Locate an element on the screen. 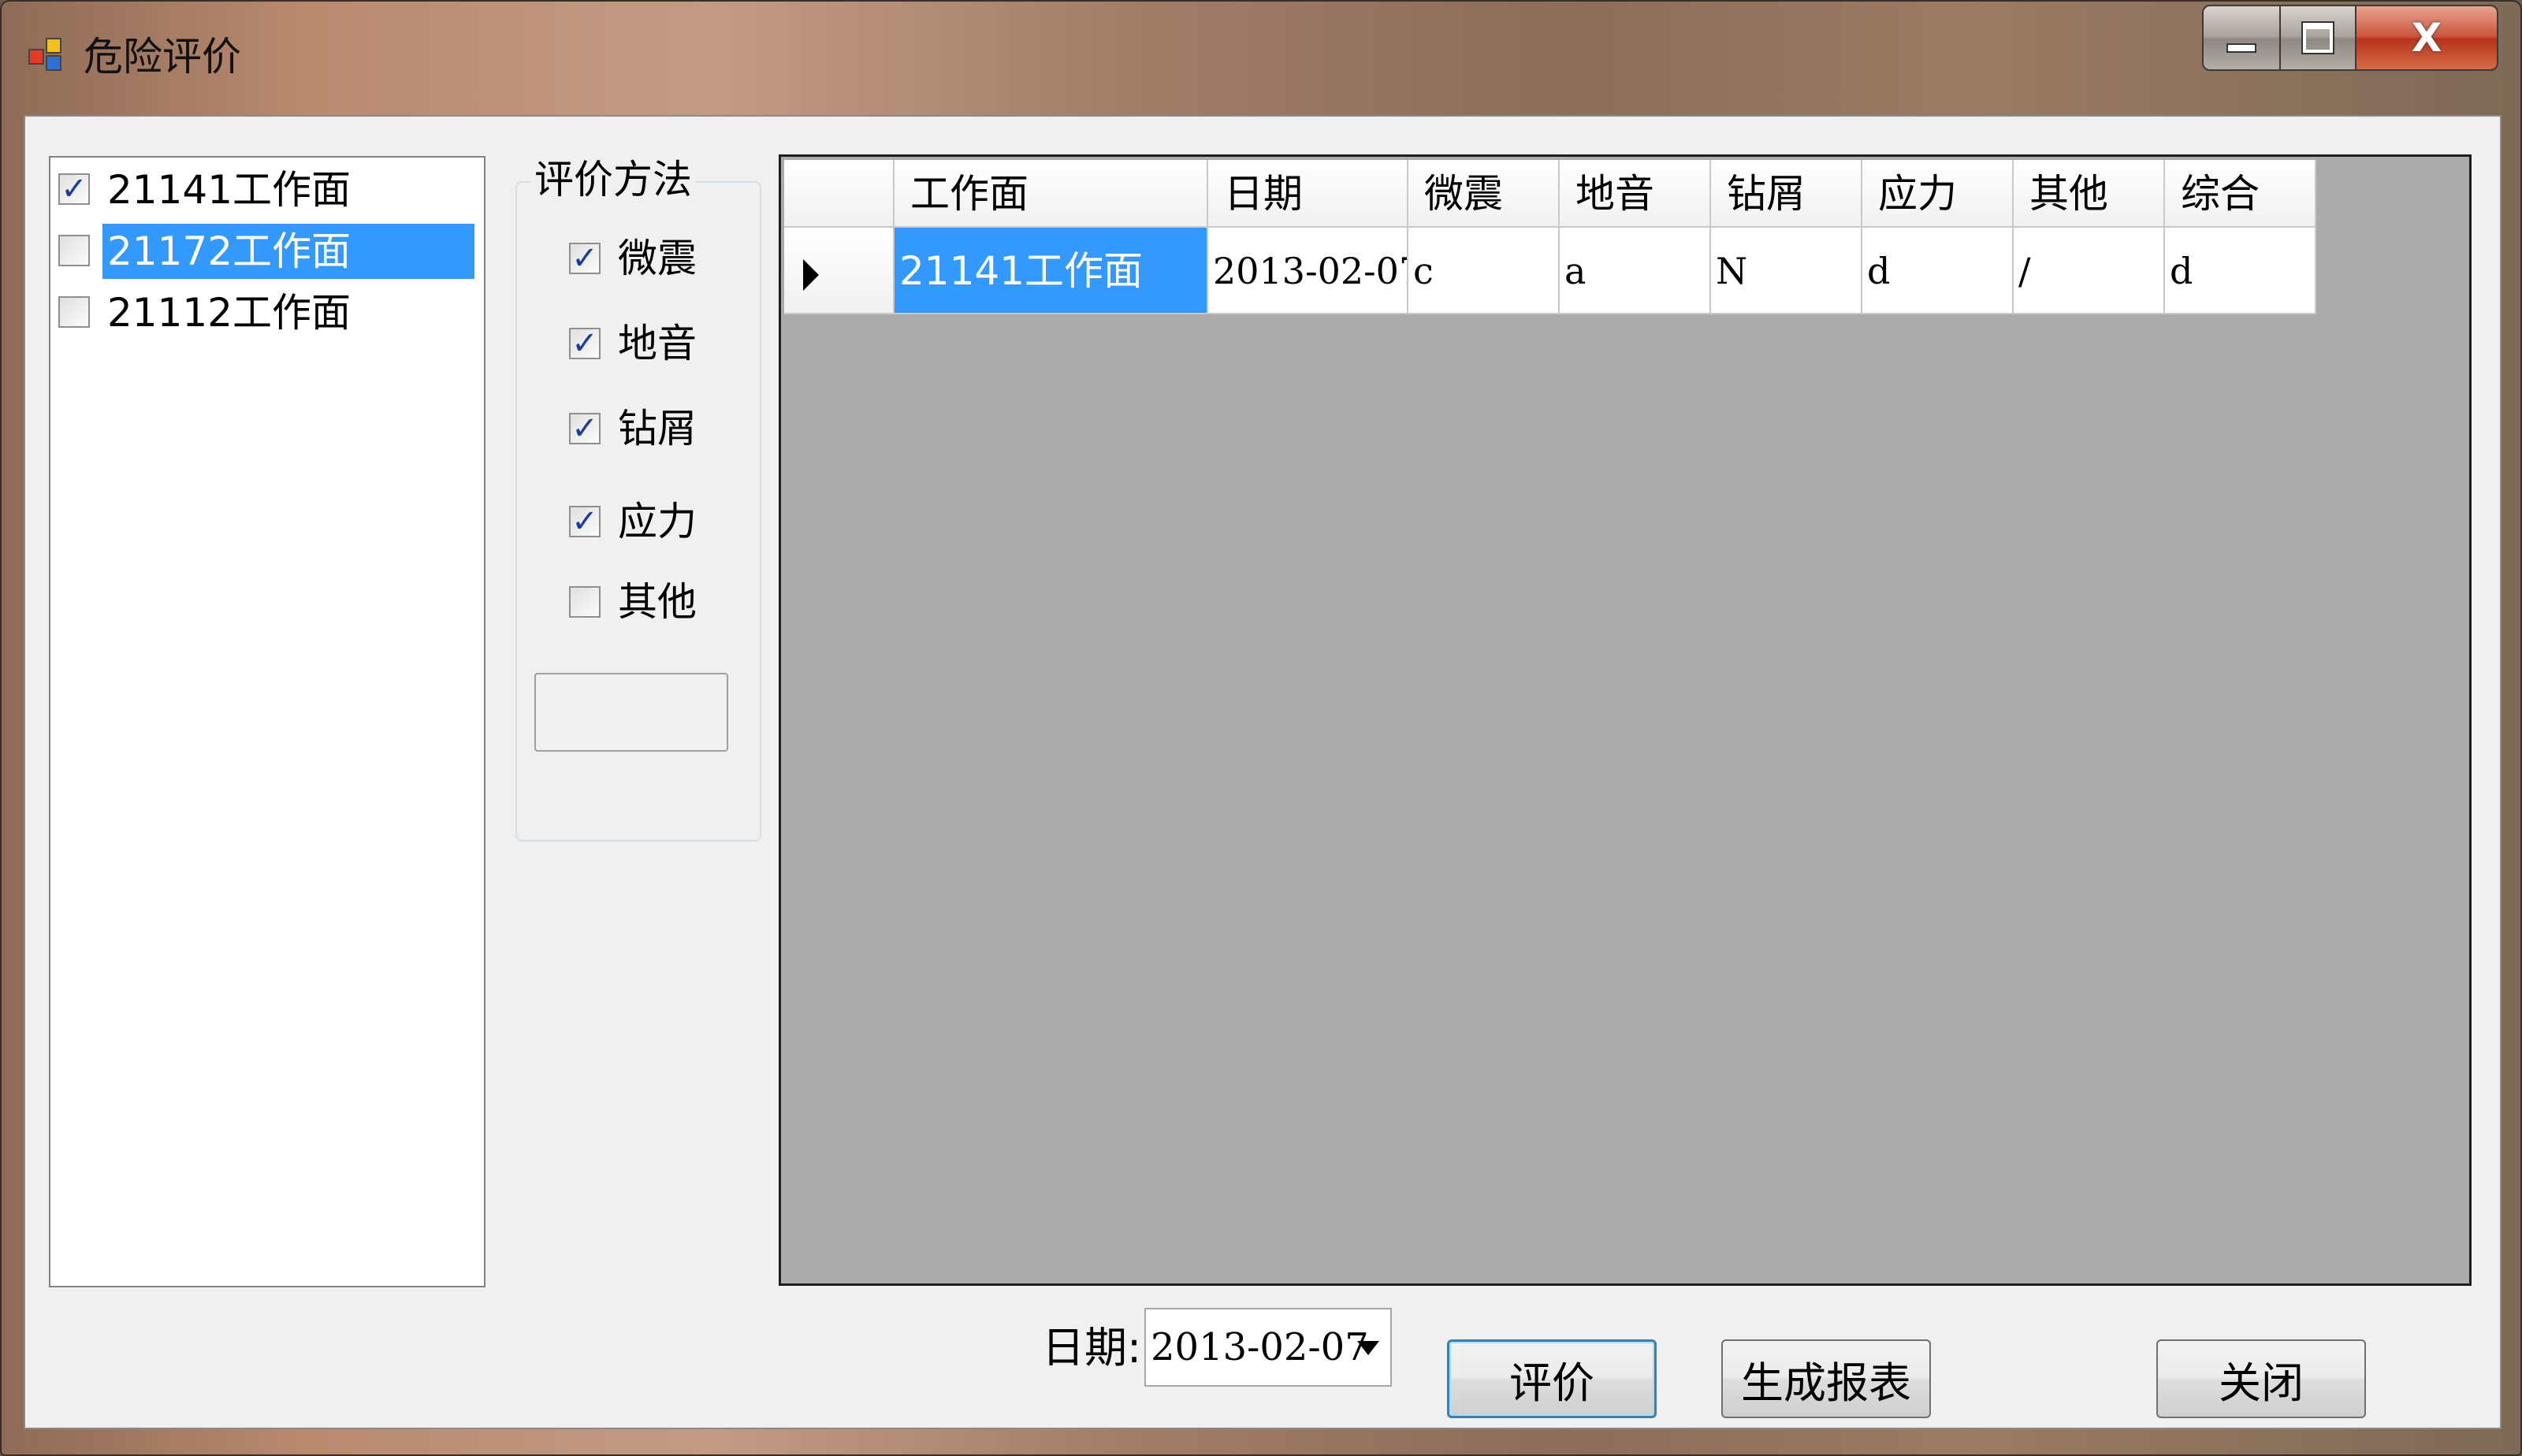 The width and height of the screenshot is (2522, 1456). minimize-button is located at coordinates (2241, 38).